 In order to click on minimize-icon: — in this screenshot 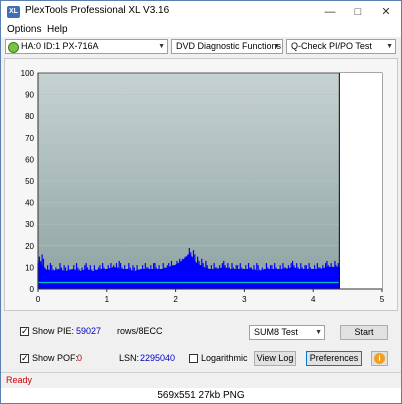, I will do `click(330, 12)`.